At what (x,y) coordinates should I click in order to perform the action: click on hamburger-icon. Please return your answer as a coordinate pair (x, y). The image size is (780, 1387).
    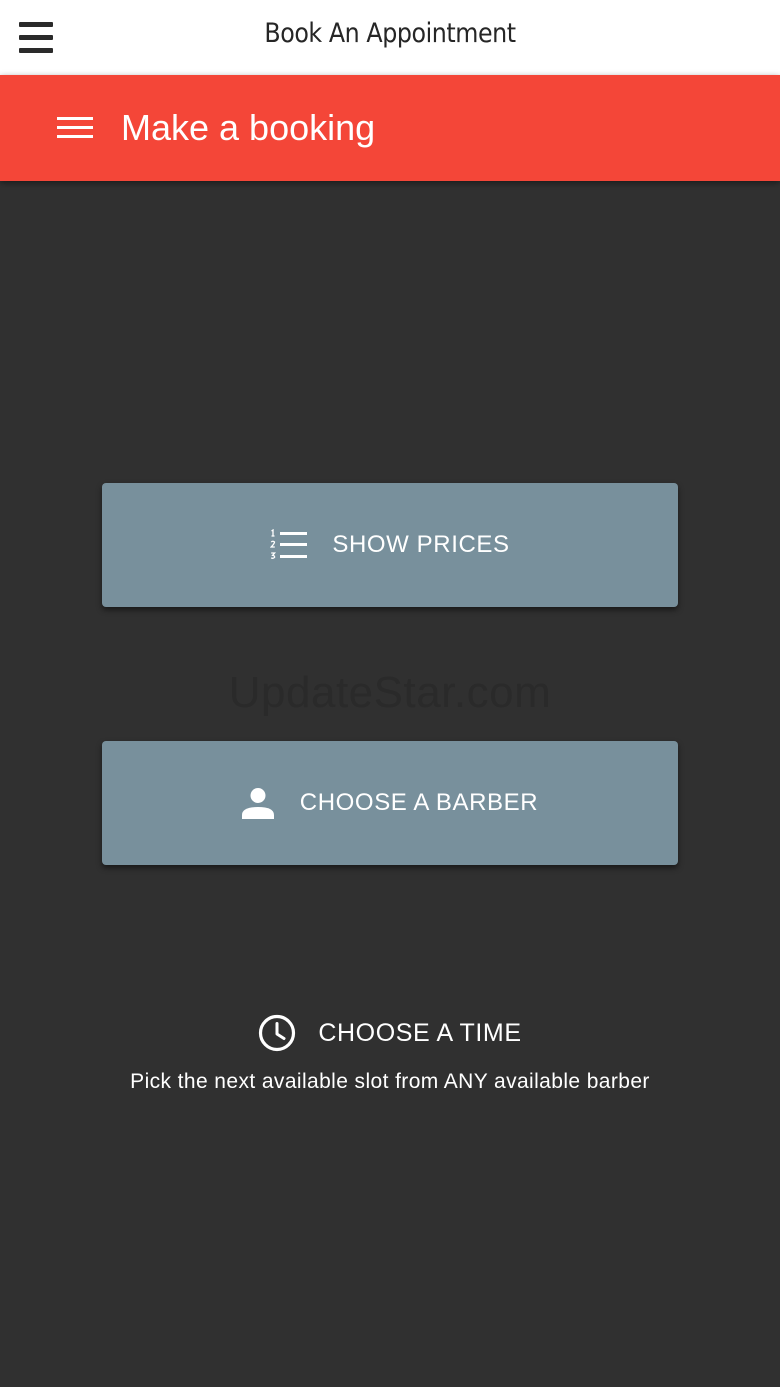
    Looking at the image, I should click on (75, 128).